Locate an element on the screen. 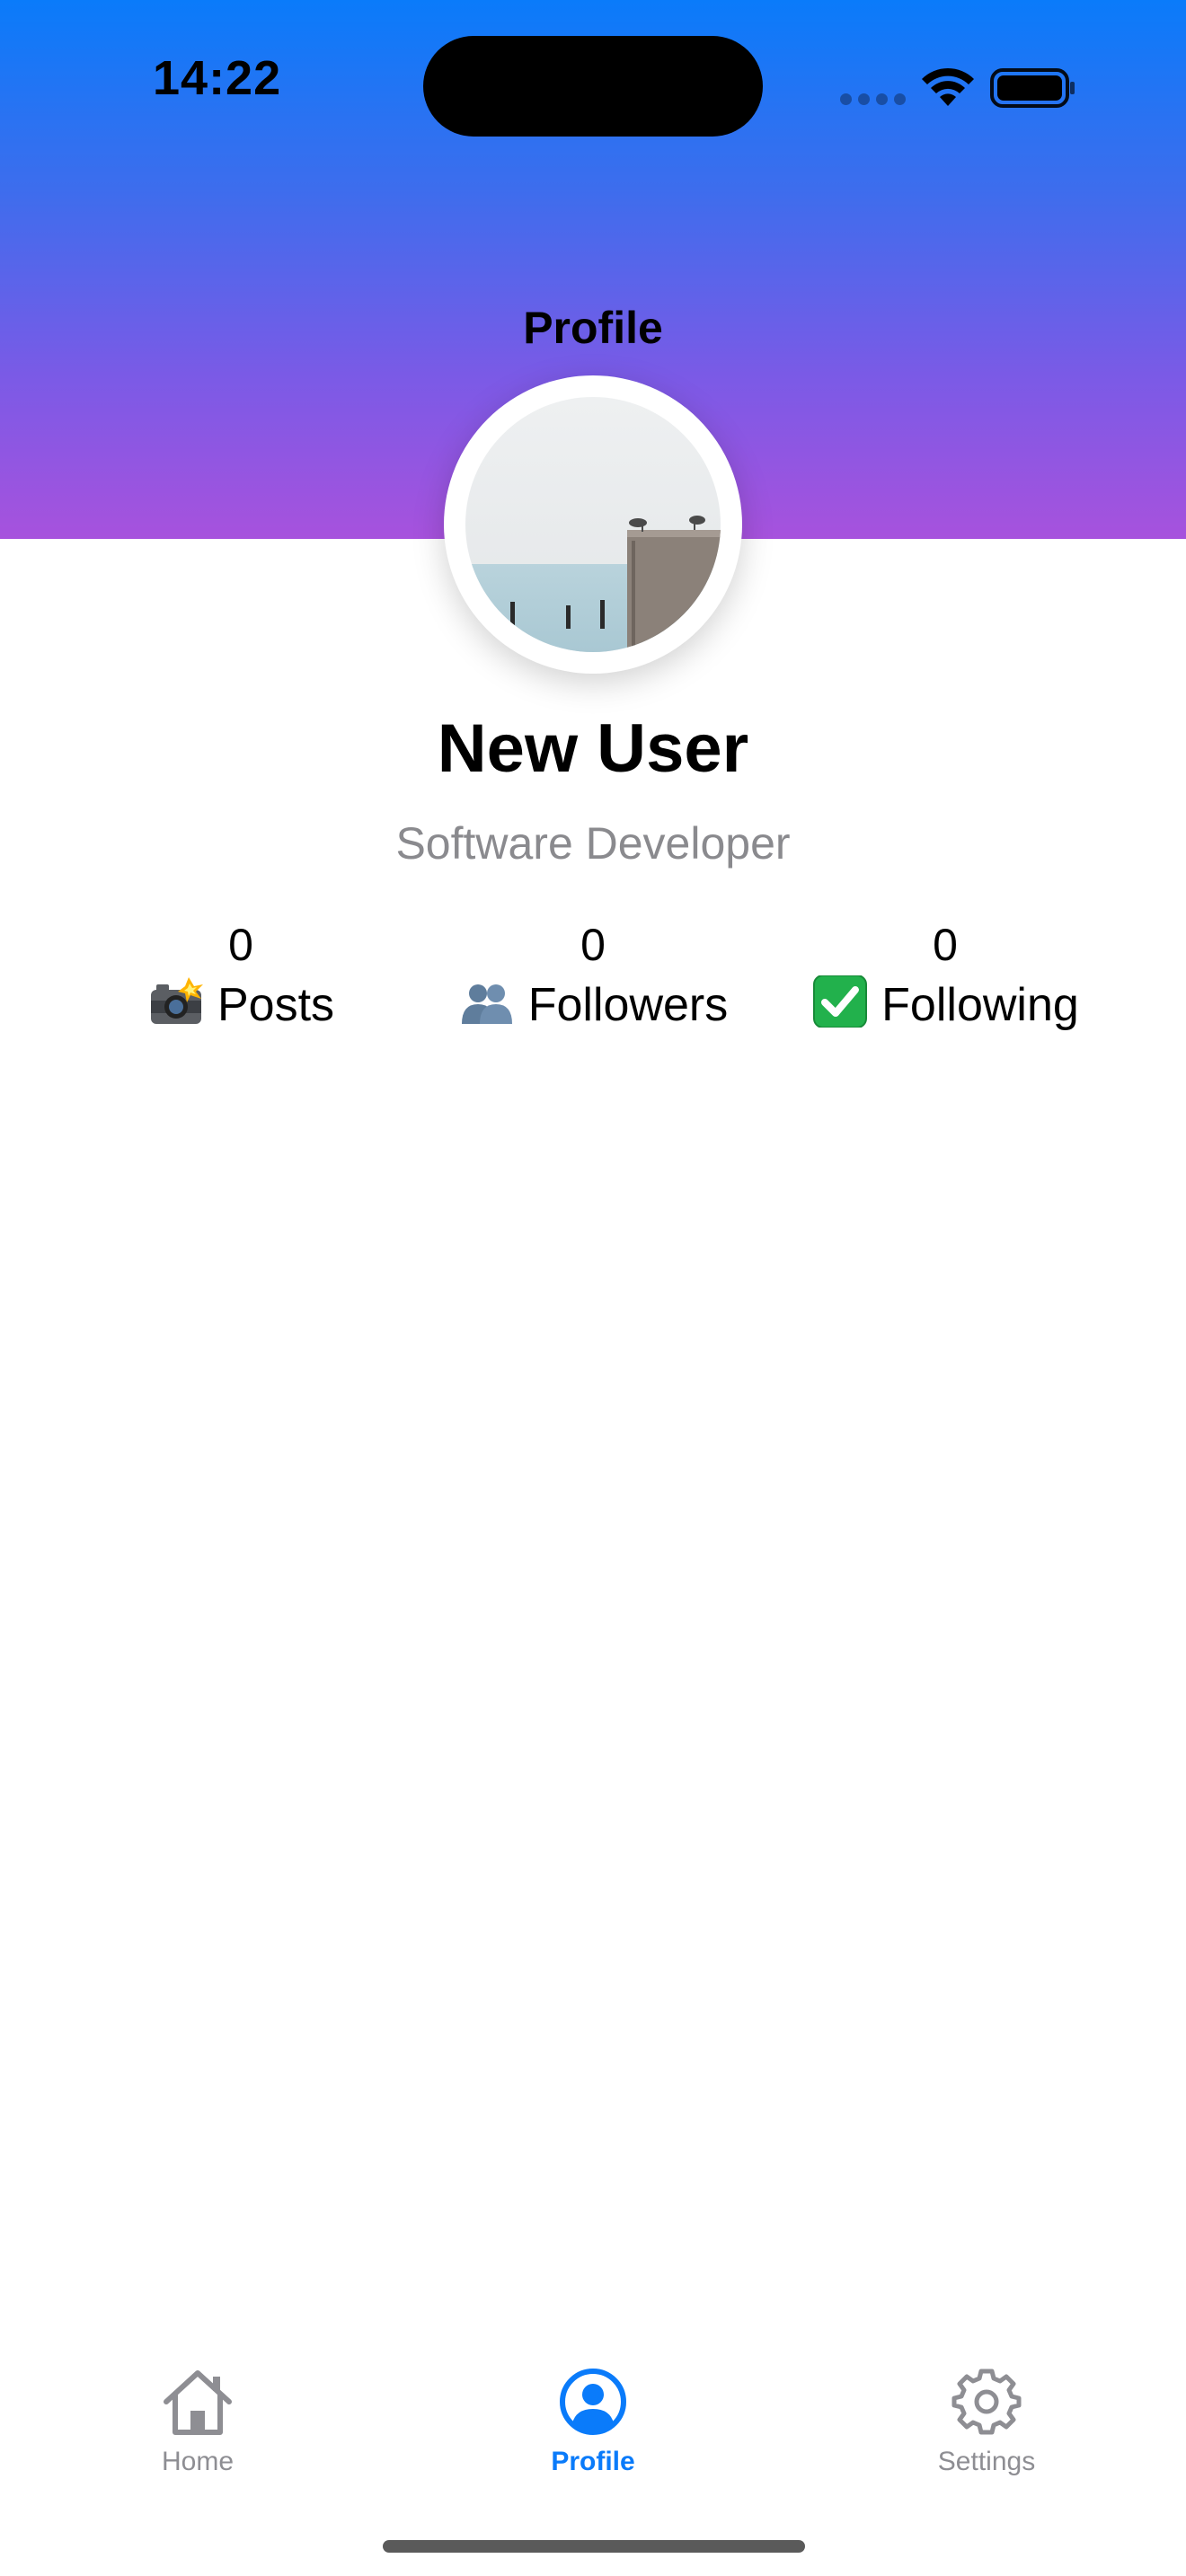 Image resolution: width=1186 pixels, height=2576 pixels. stat-label: Posts is located at coordinates (276, 1005).